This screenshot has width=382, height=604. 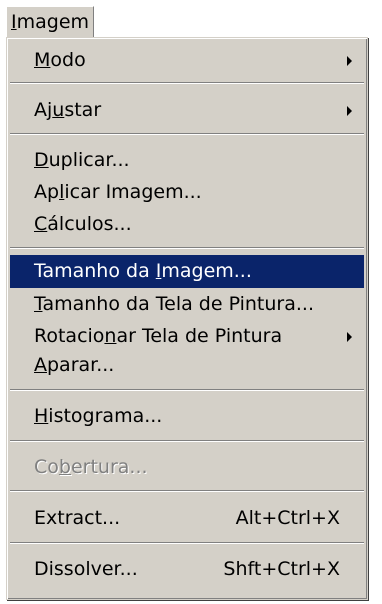 What do you see at coordinates (40, 365) in the screenshot?
I see `menu-item-aparar-mnemonic: A` at bounding box center [40, 365].